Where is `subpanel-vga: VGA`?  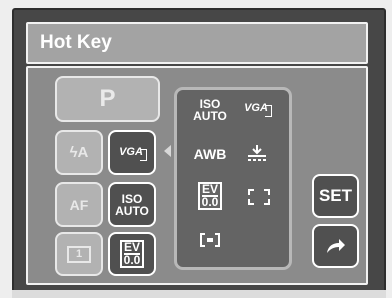 subpanel-vga: VGA is located at coordinates (257, 108).